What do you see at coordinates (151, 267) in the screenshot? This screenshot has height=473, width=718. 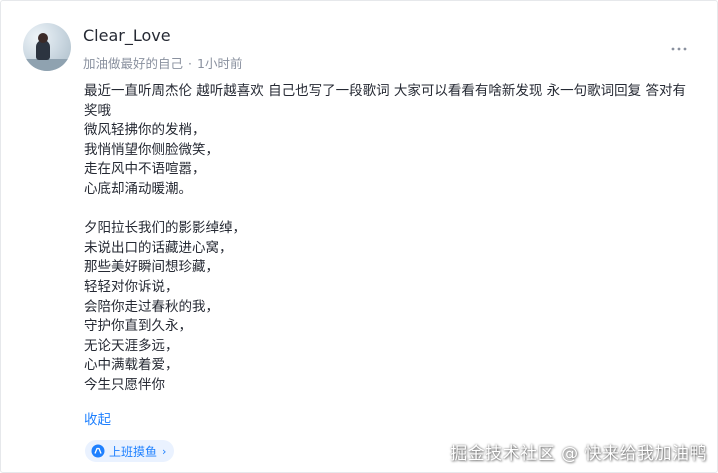 I see `lyric-line: 那些美好瞬间想珍藏，` at bounding box center [151, 267].